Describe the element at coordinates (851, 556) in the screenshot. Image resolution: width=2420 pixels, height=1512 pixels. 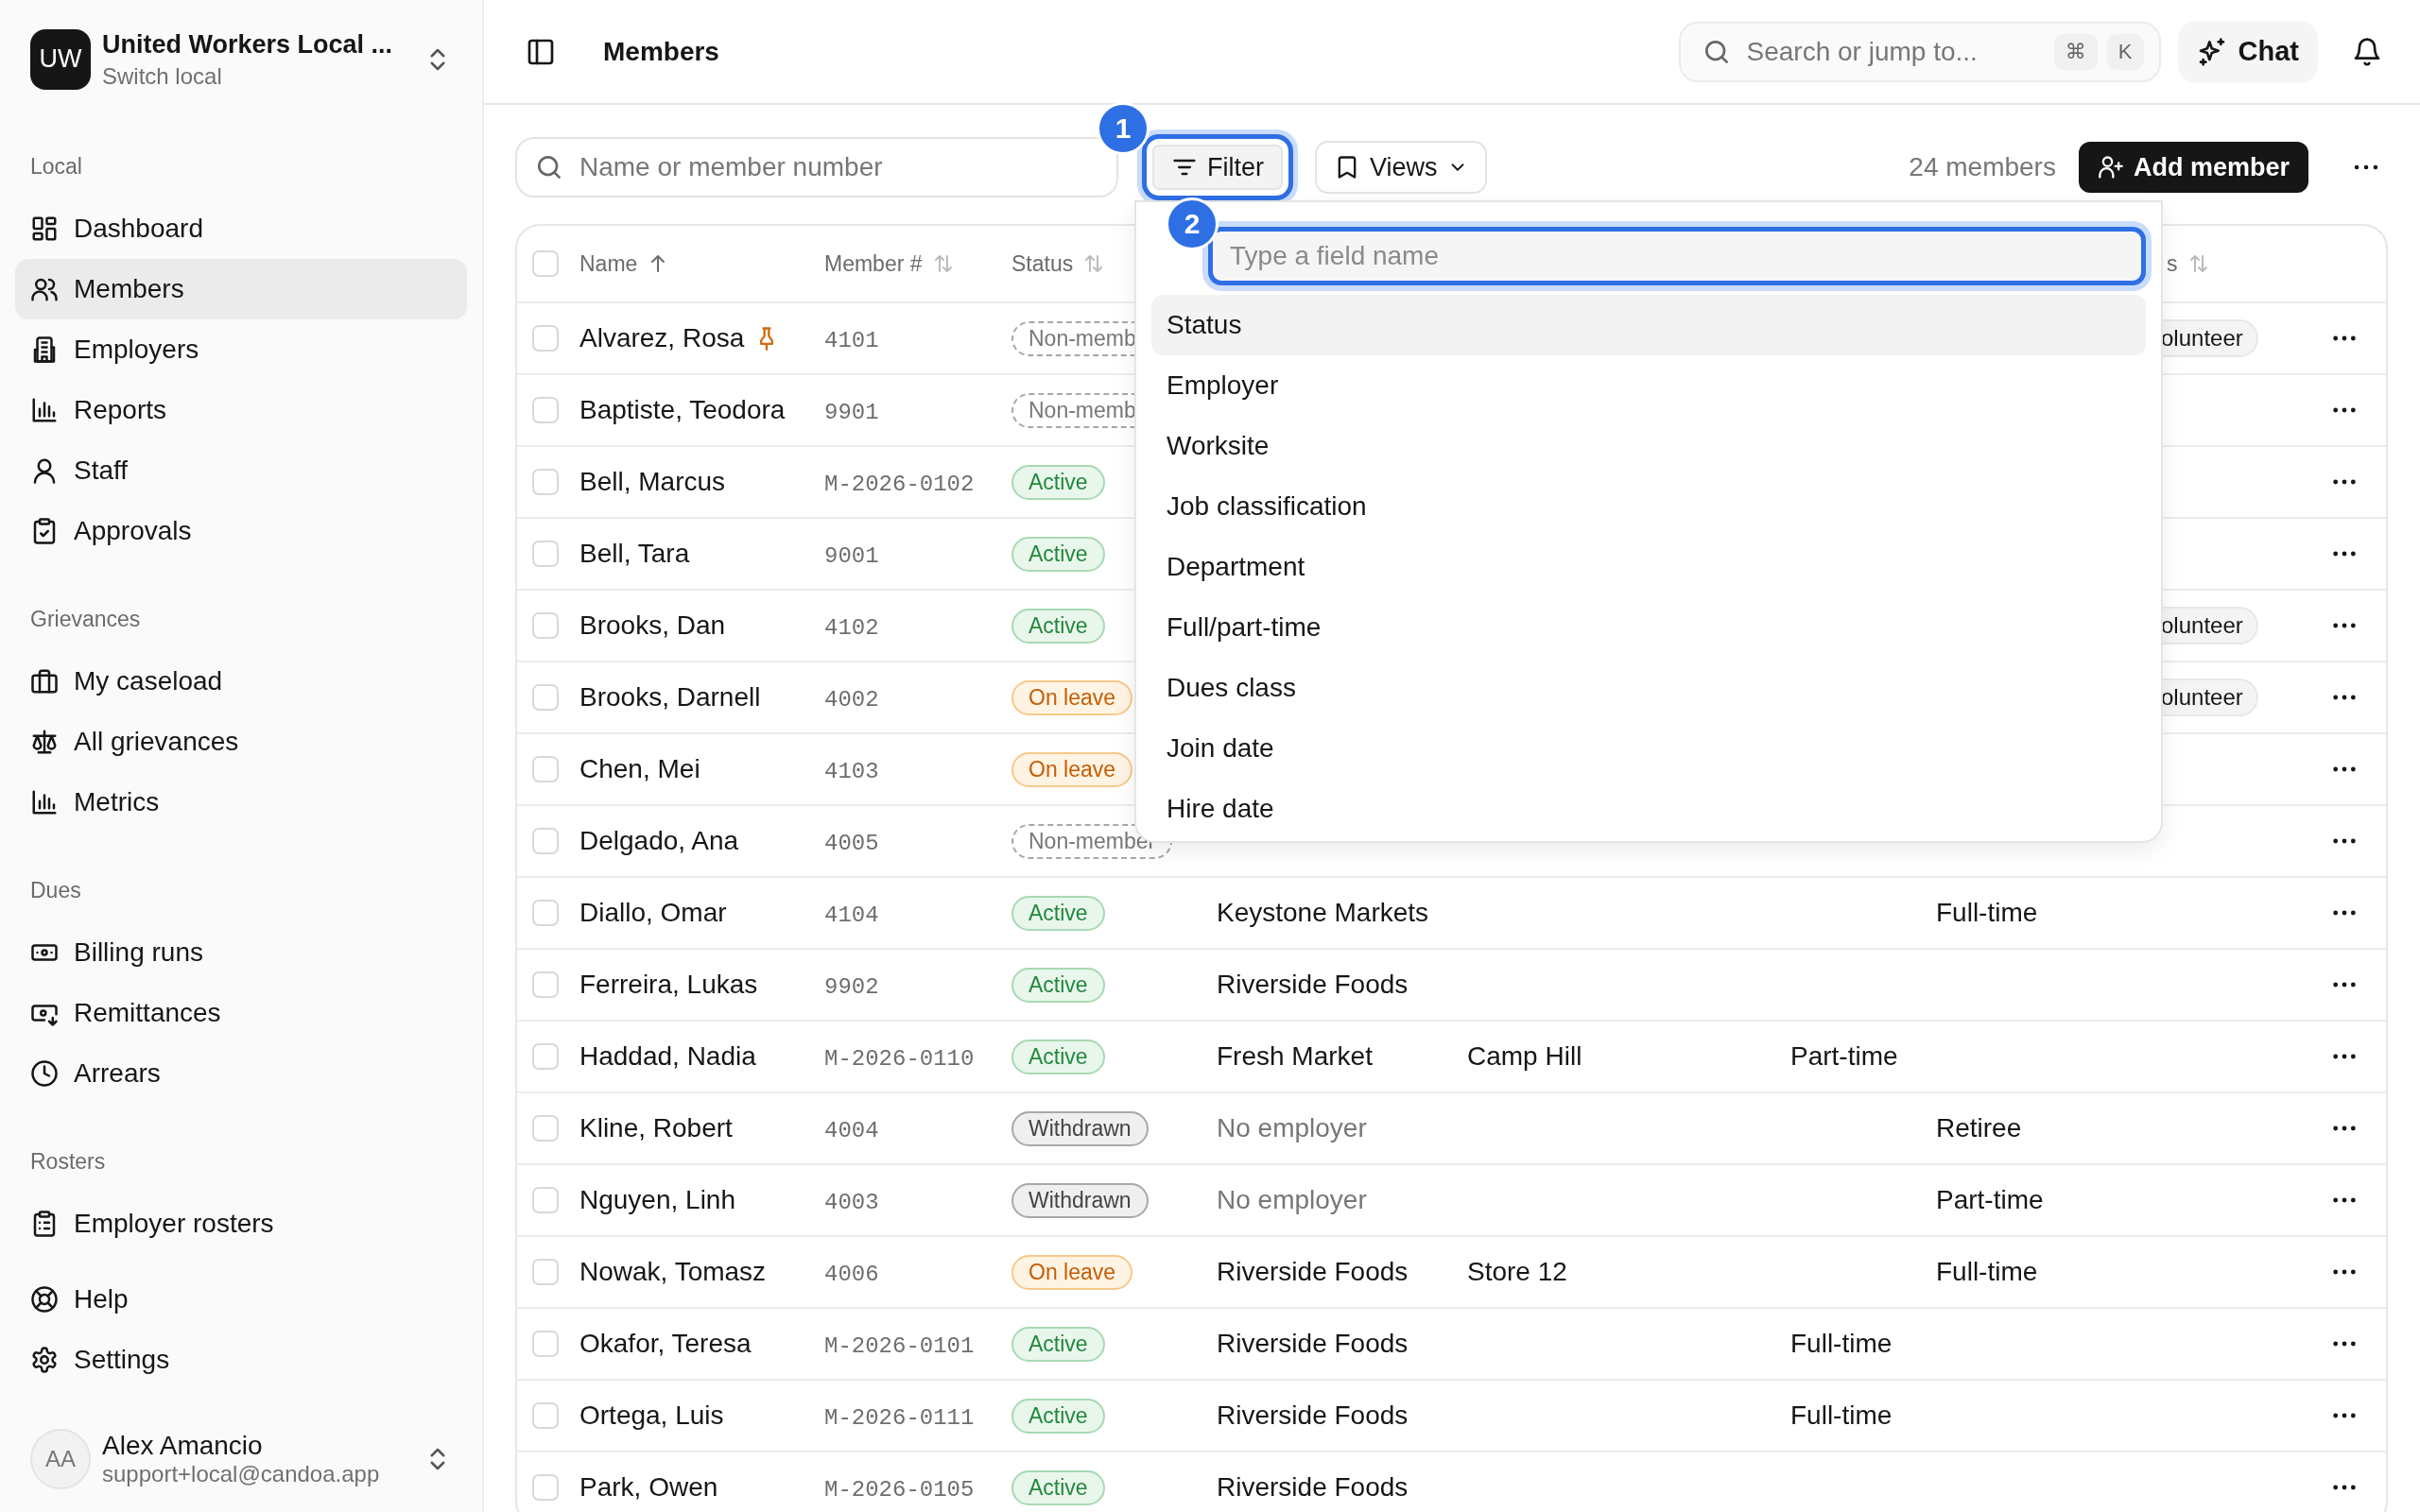
I see `member-number: 9001` at that location.